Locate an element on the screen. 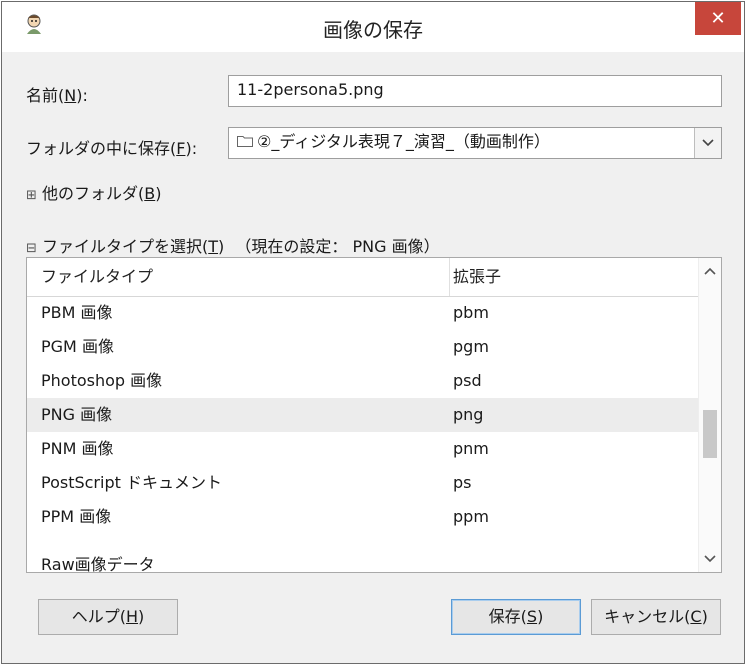 This screenshot has width=748, height=667. dialog-title: 画像の保存 is located at coordinates (373, 30).